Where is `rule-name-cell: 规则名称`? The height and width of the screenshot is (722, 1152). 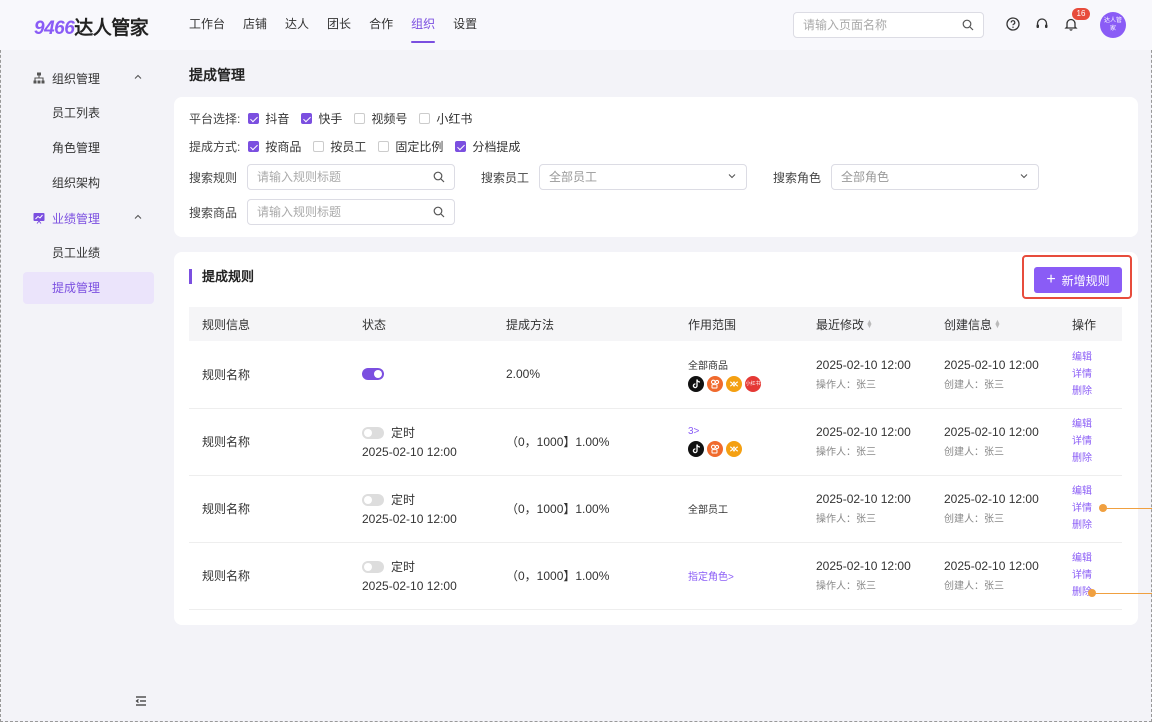
rule-name-cell: 规则名称 is located at coordinates (269, 442).